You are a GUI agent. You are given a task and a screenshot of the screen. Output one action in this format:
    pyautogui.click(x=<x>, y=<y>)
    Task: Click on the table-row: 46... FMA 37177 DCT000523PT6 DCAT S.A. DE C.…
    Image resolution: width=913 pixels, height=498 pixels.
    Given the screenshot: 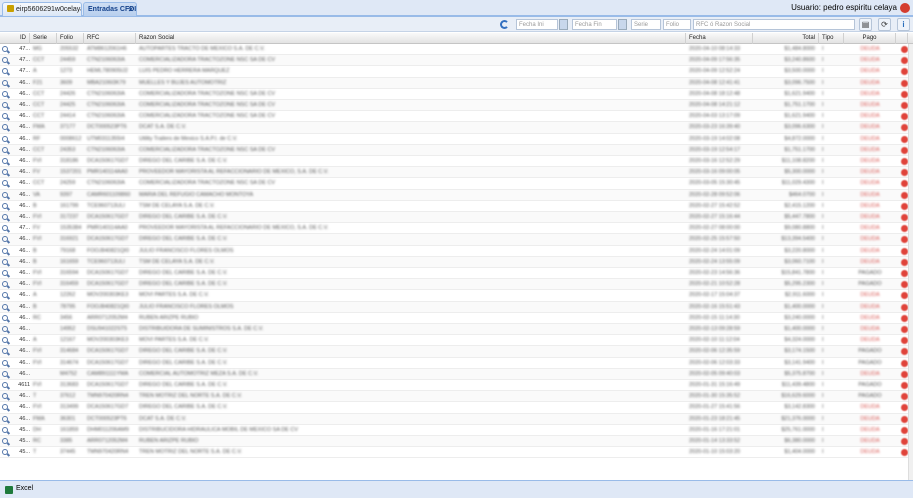 What is the action you would take?
    pyautogui.click(x=456, y=128)
    